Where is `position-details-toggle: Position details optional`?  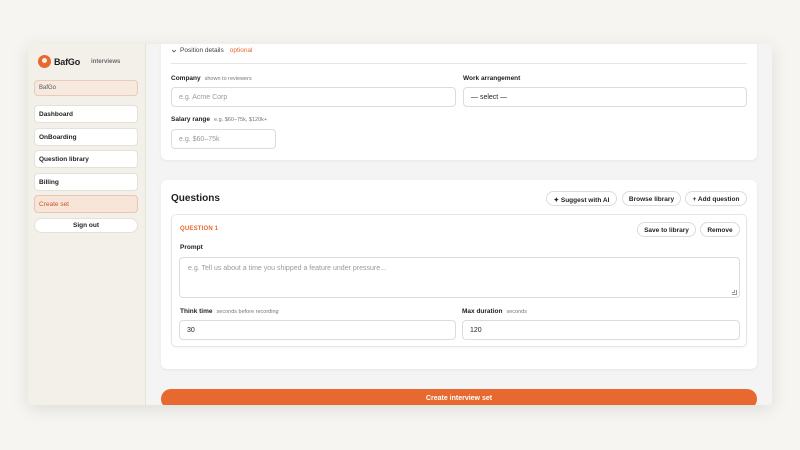
position-details-toggle: Position details optional is located at coordinates (212, 50).